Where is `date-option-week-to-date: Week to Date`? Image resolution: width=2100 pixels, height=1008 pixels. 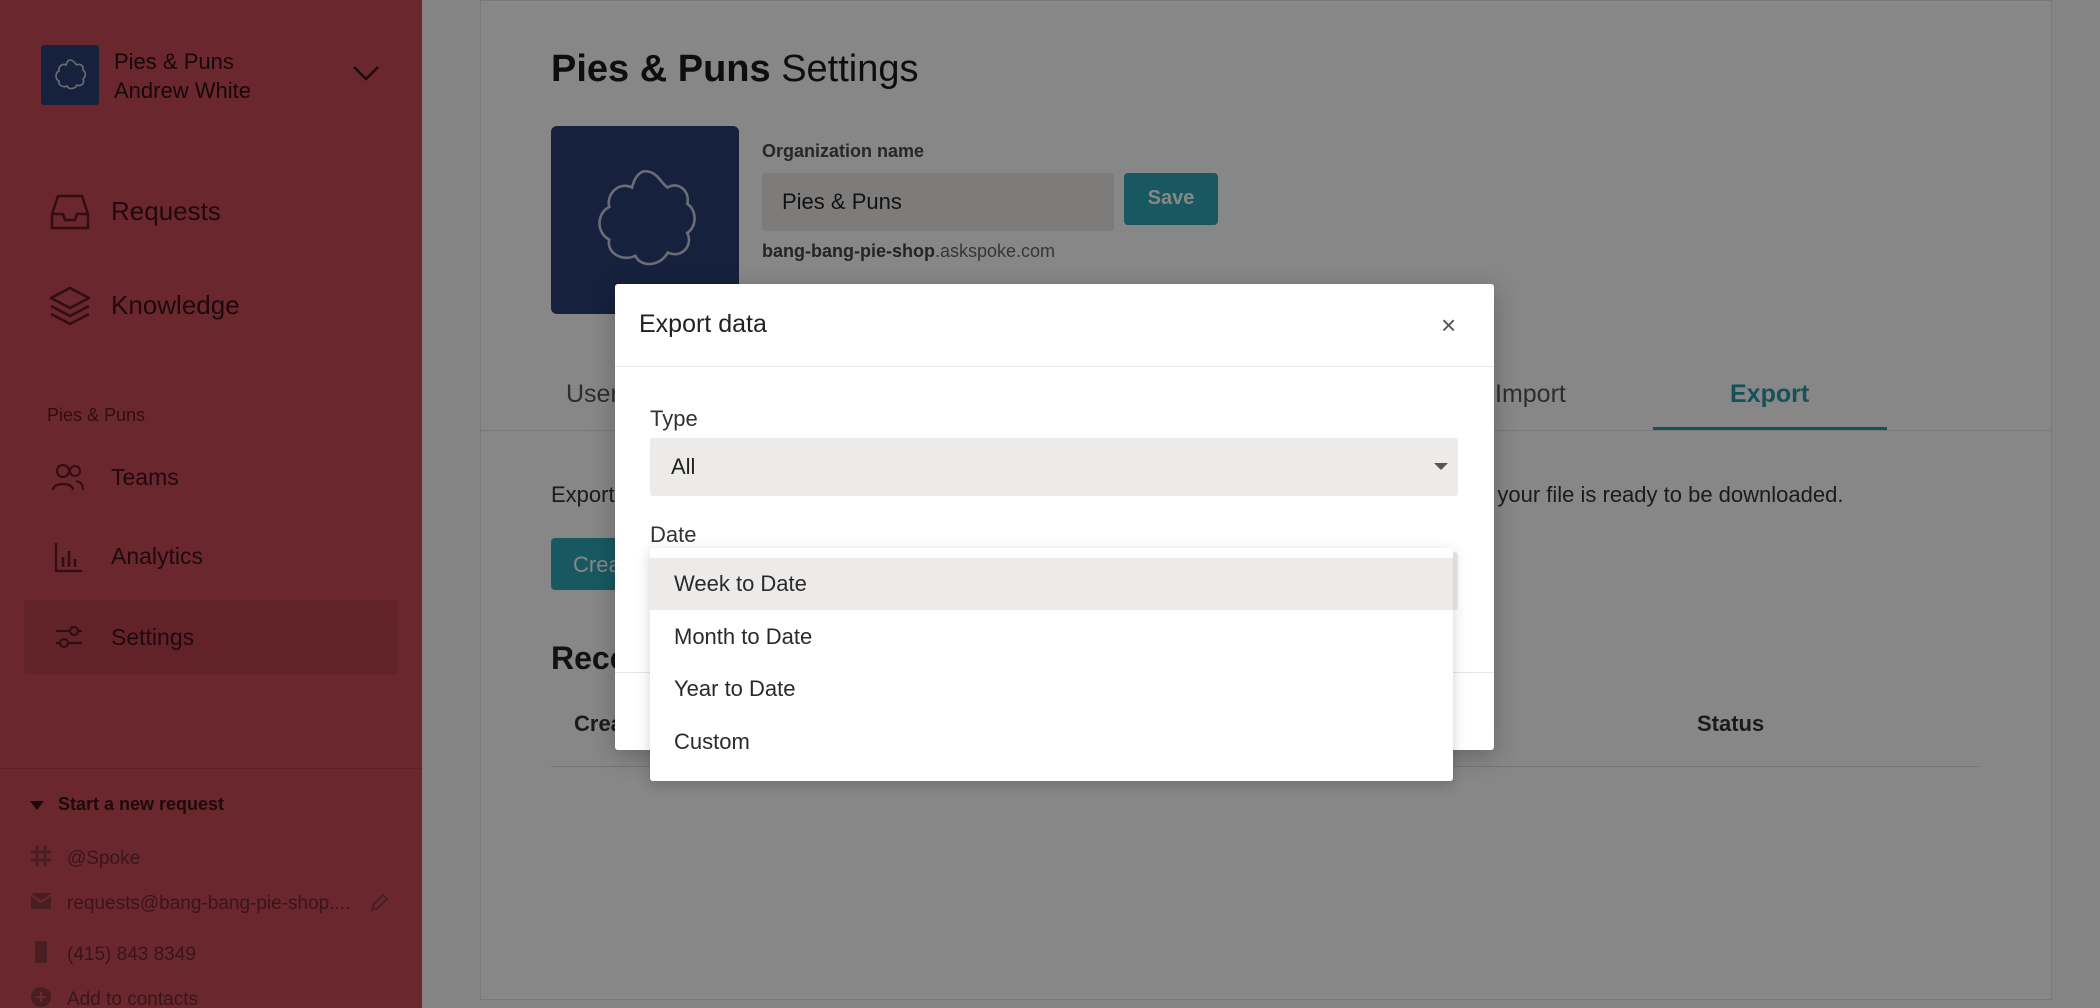 date-option-week-to-date: Week to Date is located at coordinates (1051, 584).